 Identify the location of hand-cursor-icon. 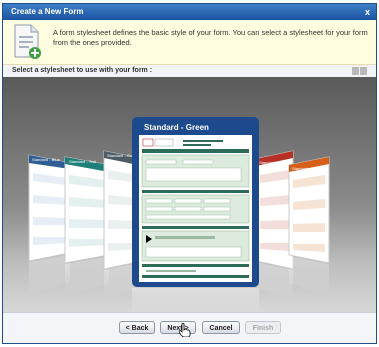
(185, 330).